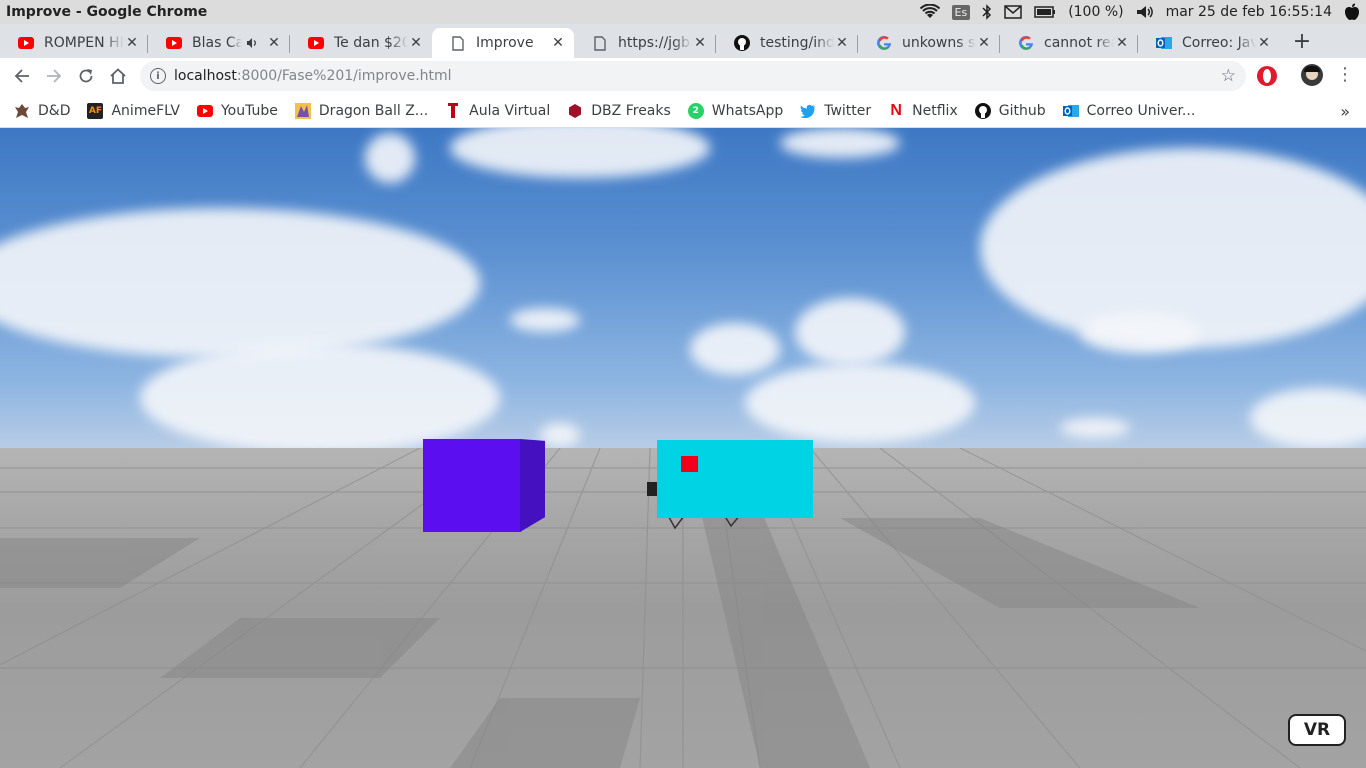 This screenshot has height=768, width=1366. I want to click on whatsapp-icon: 2, so click(695, 110).